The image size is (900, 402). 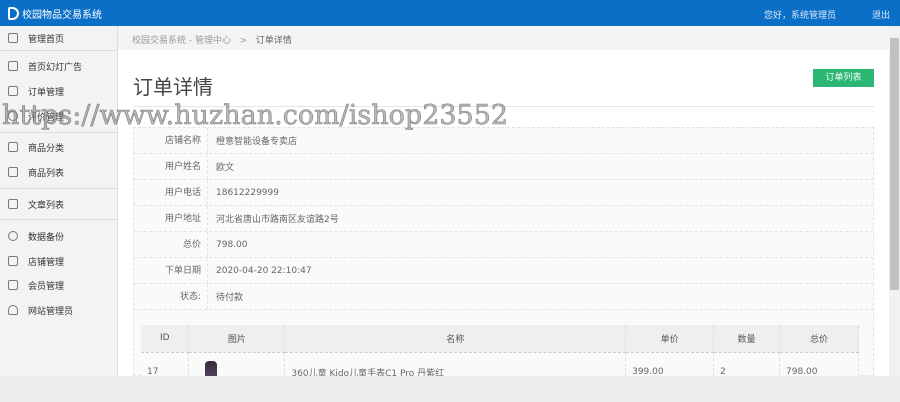 What do you see at coordinates (165, 339) in the screenshot?
I see `column-header: ID` at bounding box center [165, 339].